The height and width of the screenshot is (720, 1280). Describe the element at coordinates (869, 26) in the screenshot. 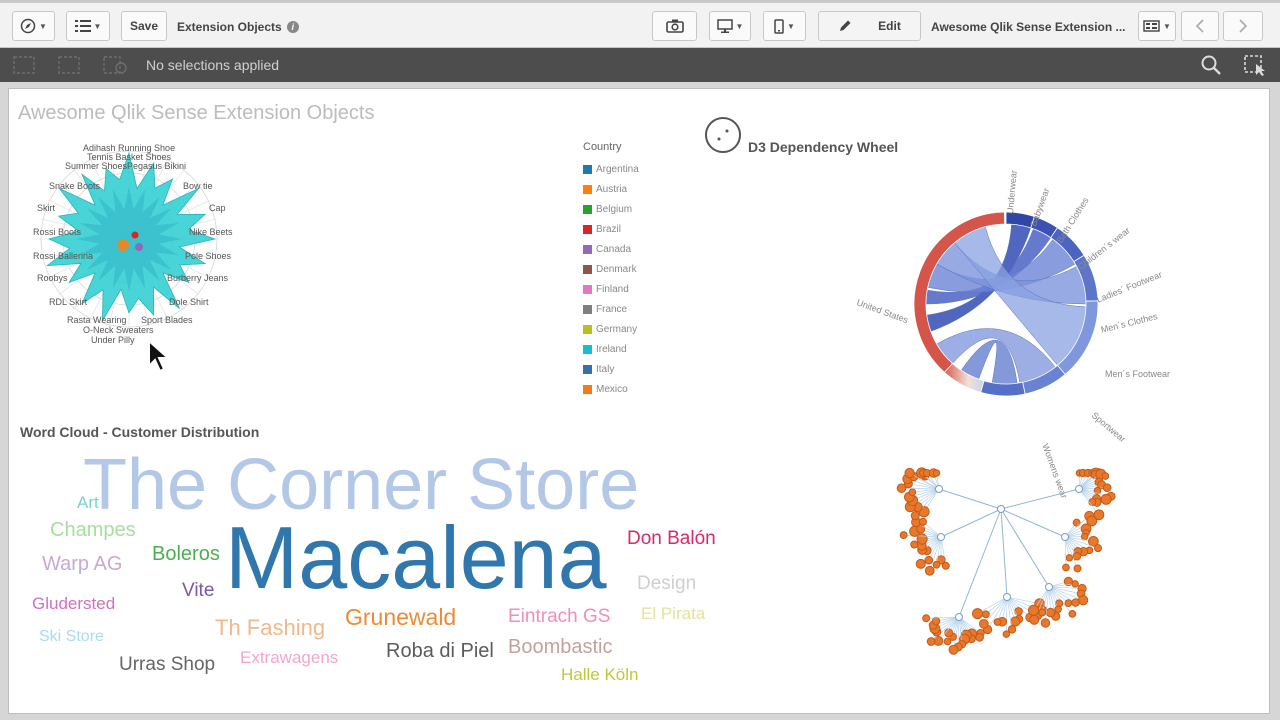

I see `edit-button: Edit` at that location.